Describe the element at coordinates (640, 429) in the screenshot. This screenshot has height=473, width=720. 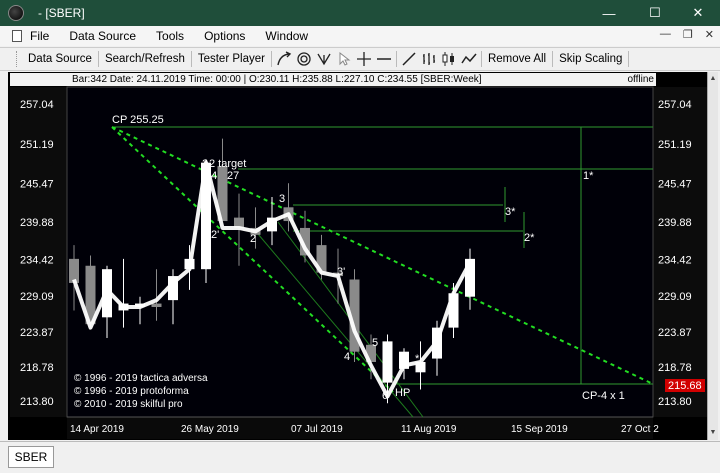
I see `time-tick: 27 Oct 2` at that location.